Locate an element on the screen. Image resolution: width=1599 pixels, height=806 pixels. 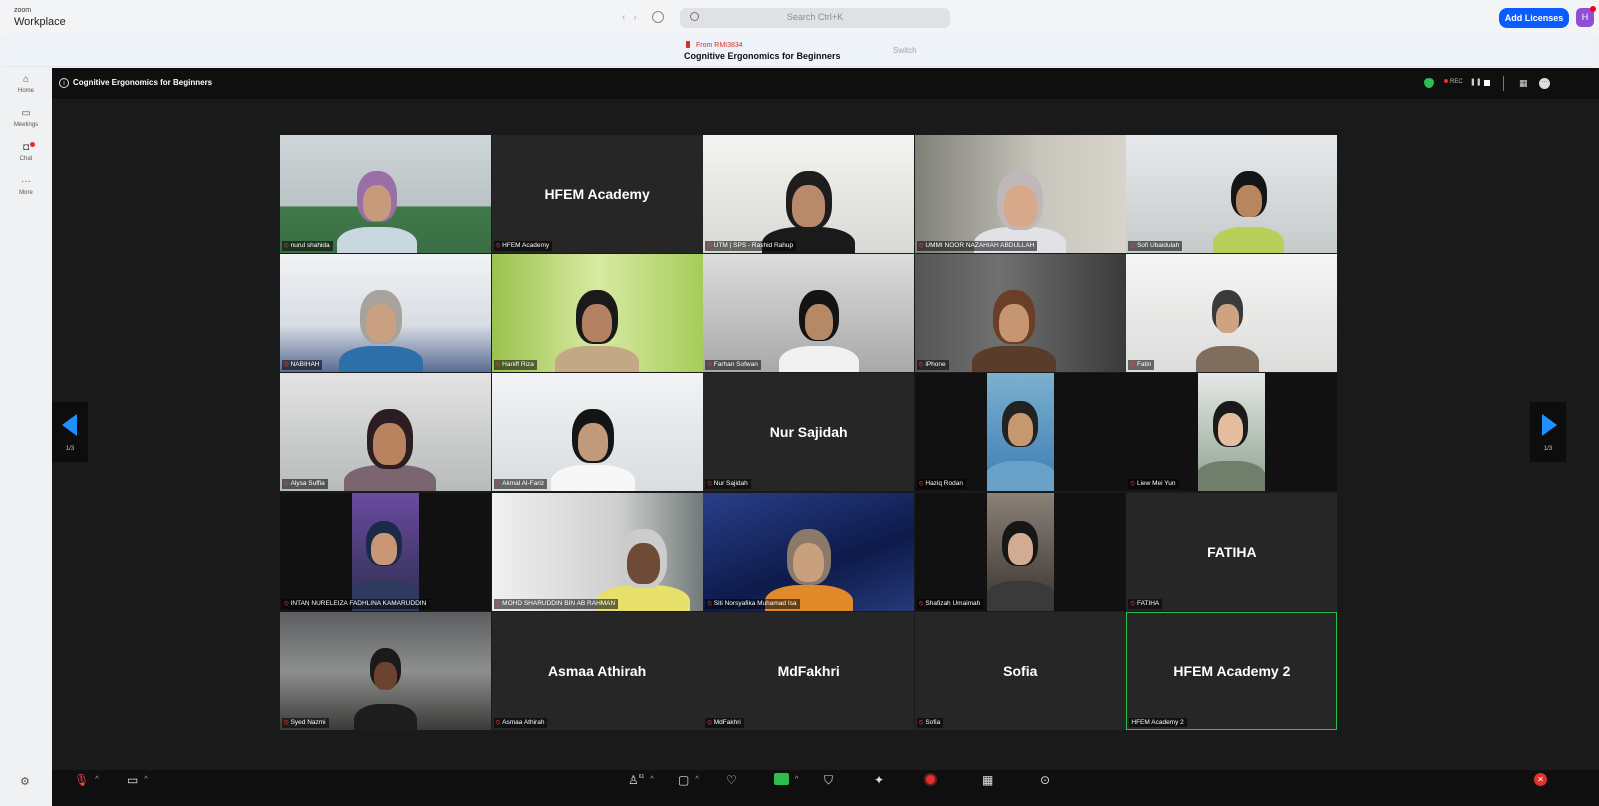
participant-name-label: ⦸ Farhan Sofwan is located at coordinates (733, 365).